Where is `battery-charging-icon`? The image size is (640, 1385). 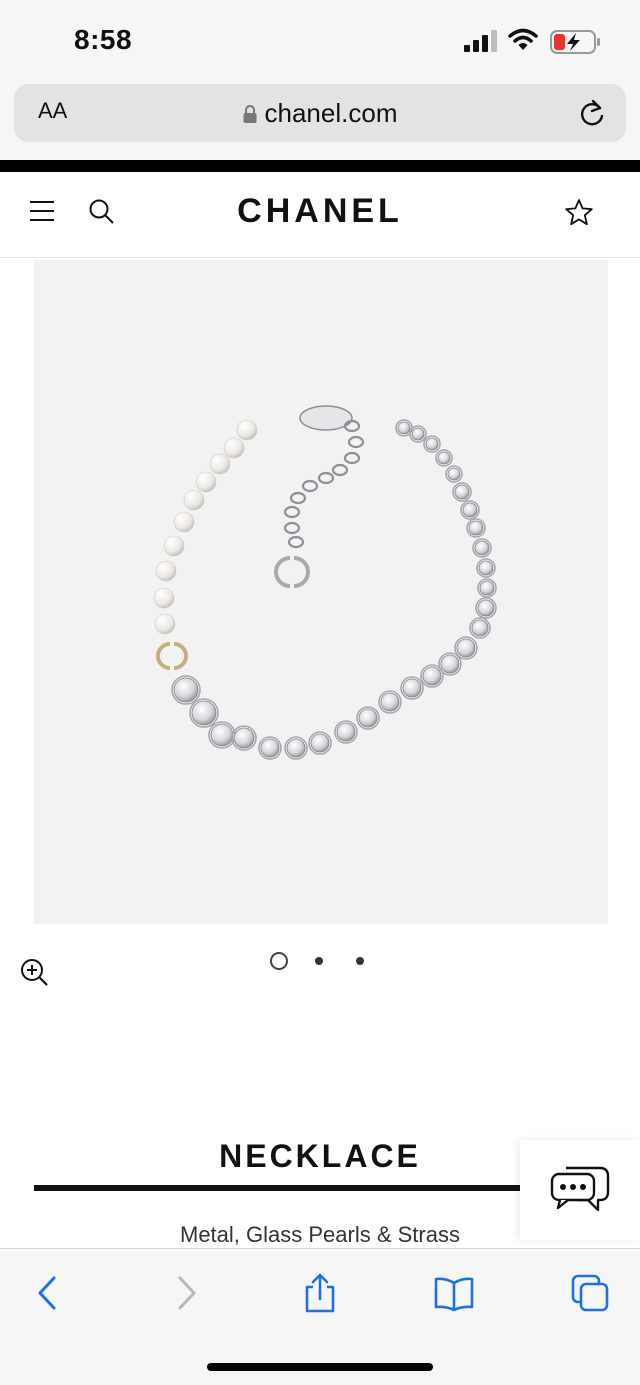 battery-charging-icon is located at coordinates (575, 42).